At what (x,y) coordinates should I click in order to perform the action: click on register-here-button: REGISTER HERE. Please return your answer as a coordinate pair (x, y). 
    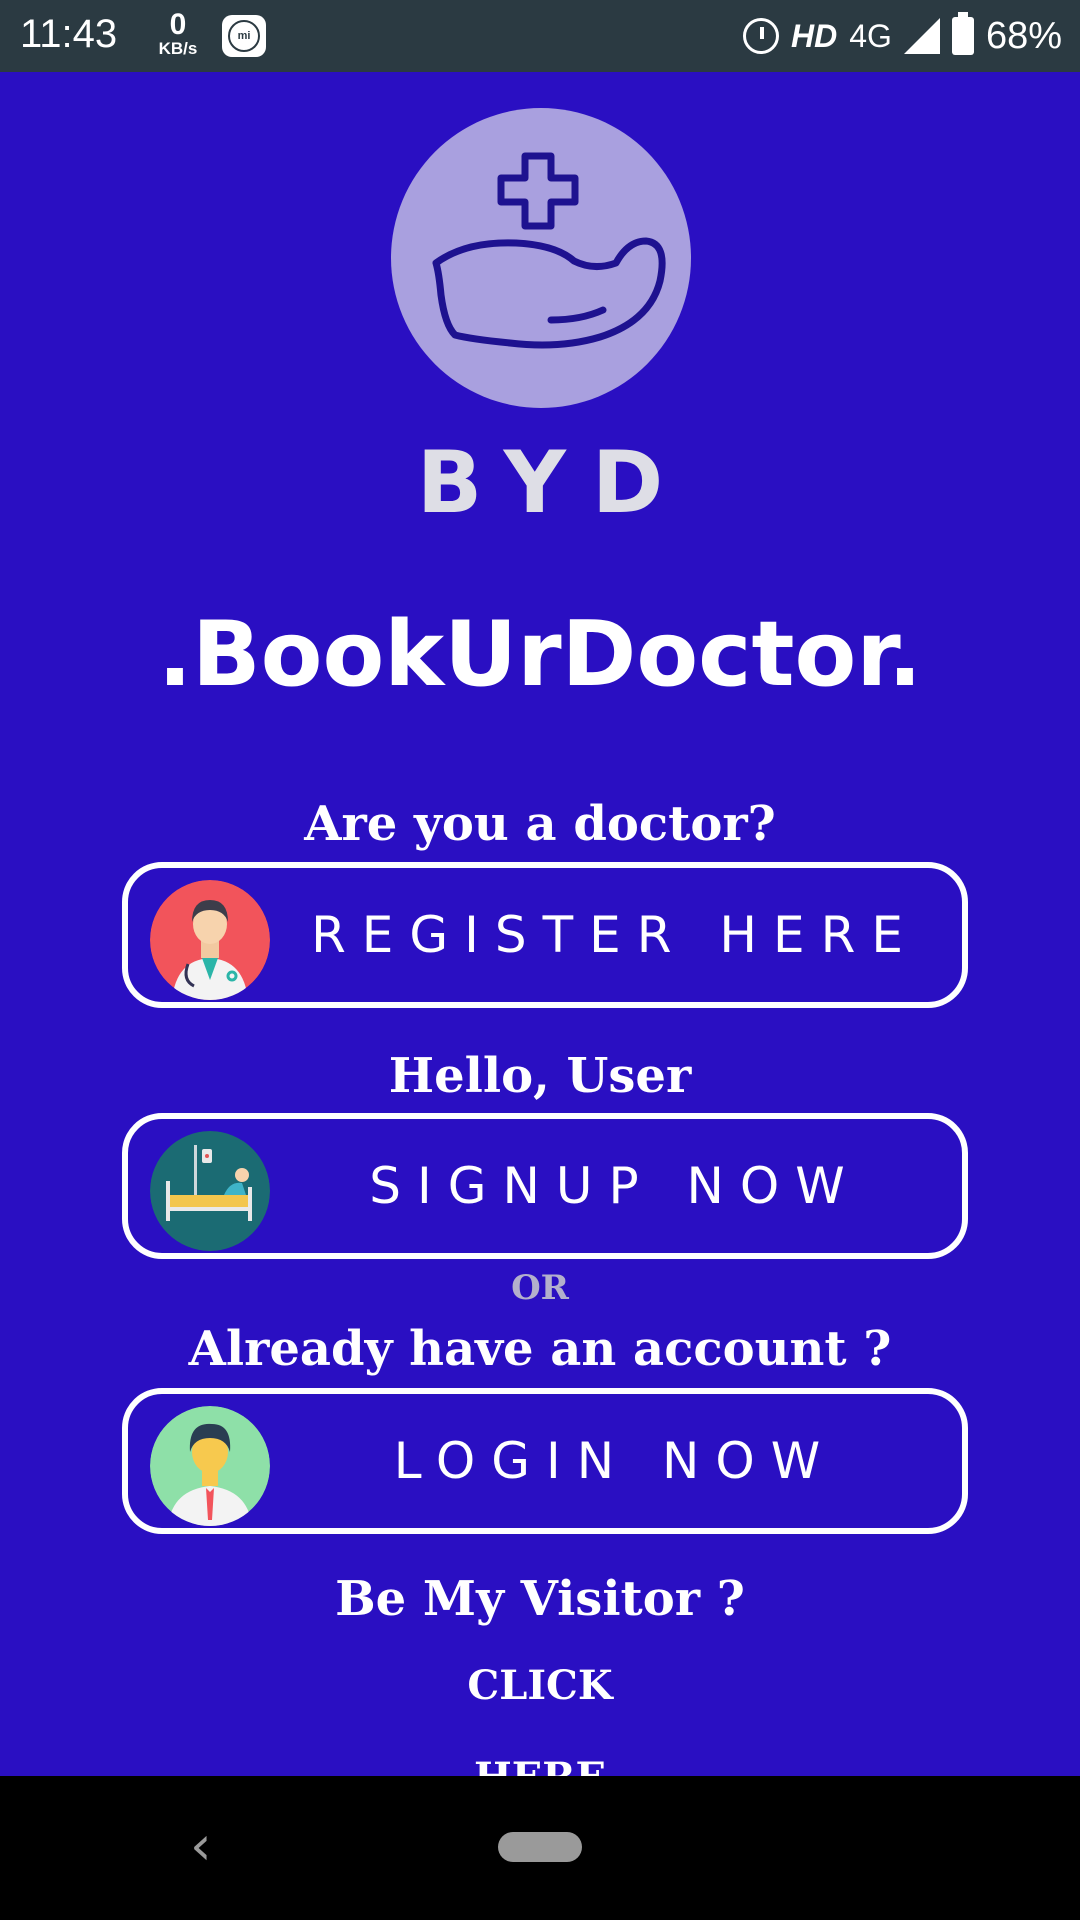
    Looking at the image, I should click on (545, 935).